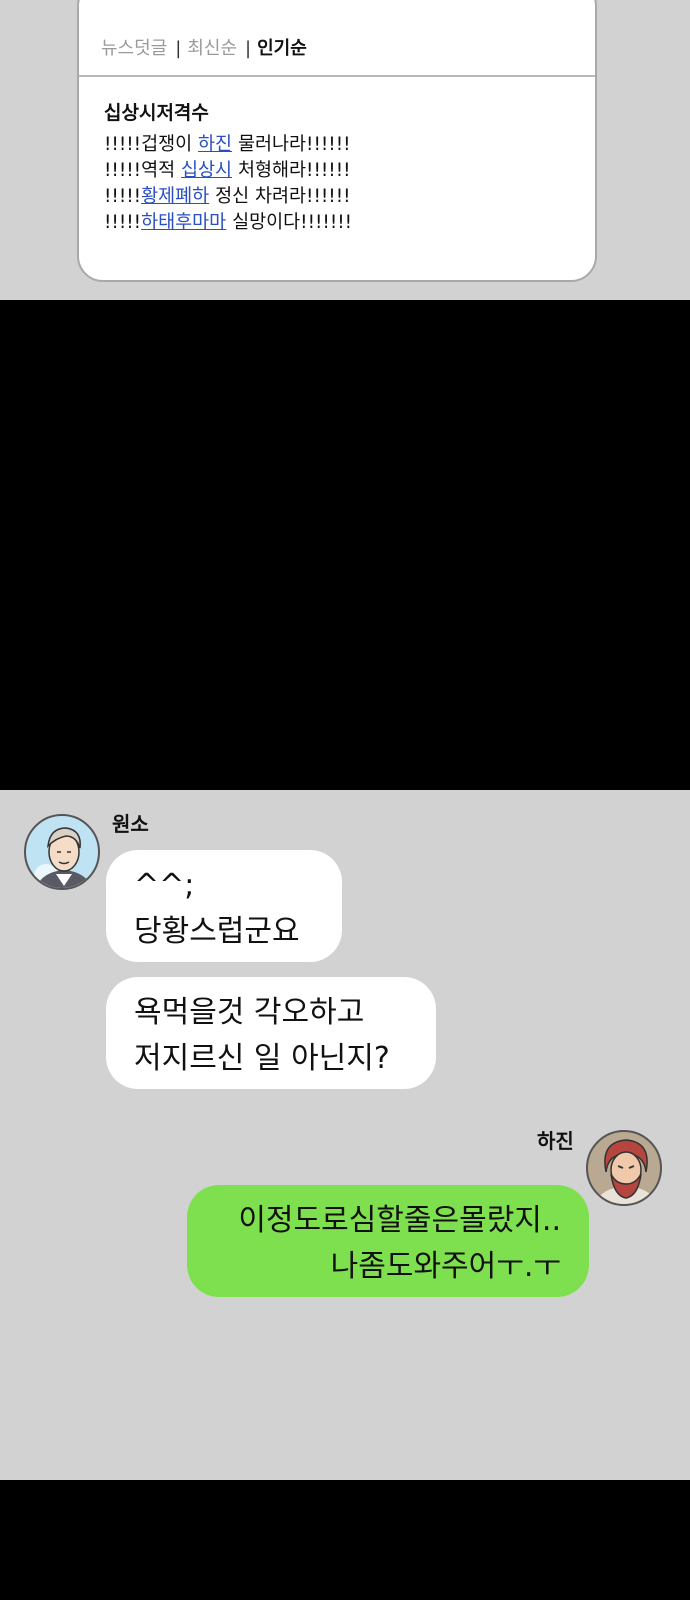 This screenshot has width=690, height=1600. Describe the element at coordinates (249, 1012) in the screenshot. I see `message-line: 욕먹을것 각오하고` at that location.